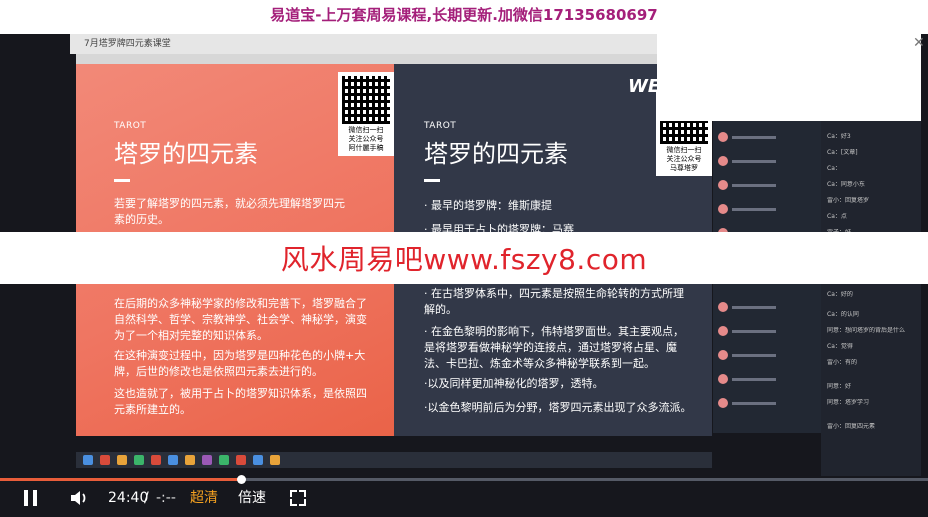 This screenshot has width=928, height=517. I want to click on side-message: Ca：觉得, so click(840, 346).